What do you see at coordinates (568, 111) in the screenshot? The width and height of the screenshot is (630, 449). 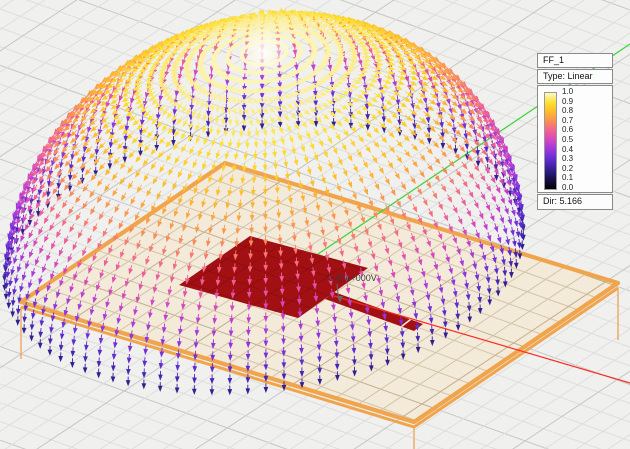 I see `colorbar-tick: 0.8` at bounding box center [568, 111].